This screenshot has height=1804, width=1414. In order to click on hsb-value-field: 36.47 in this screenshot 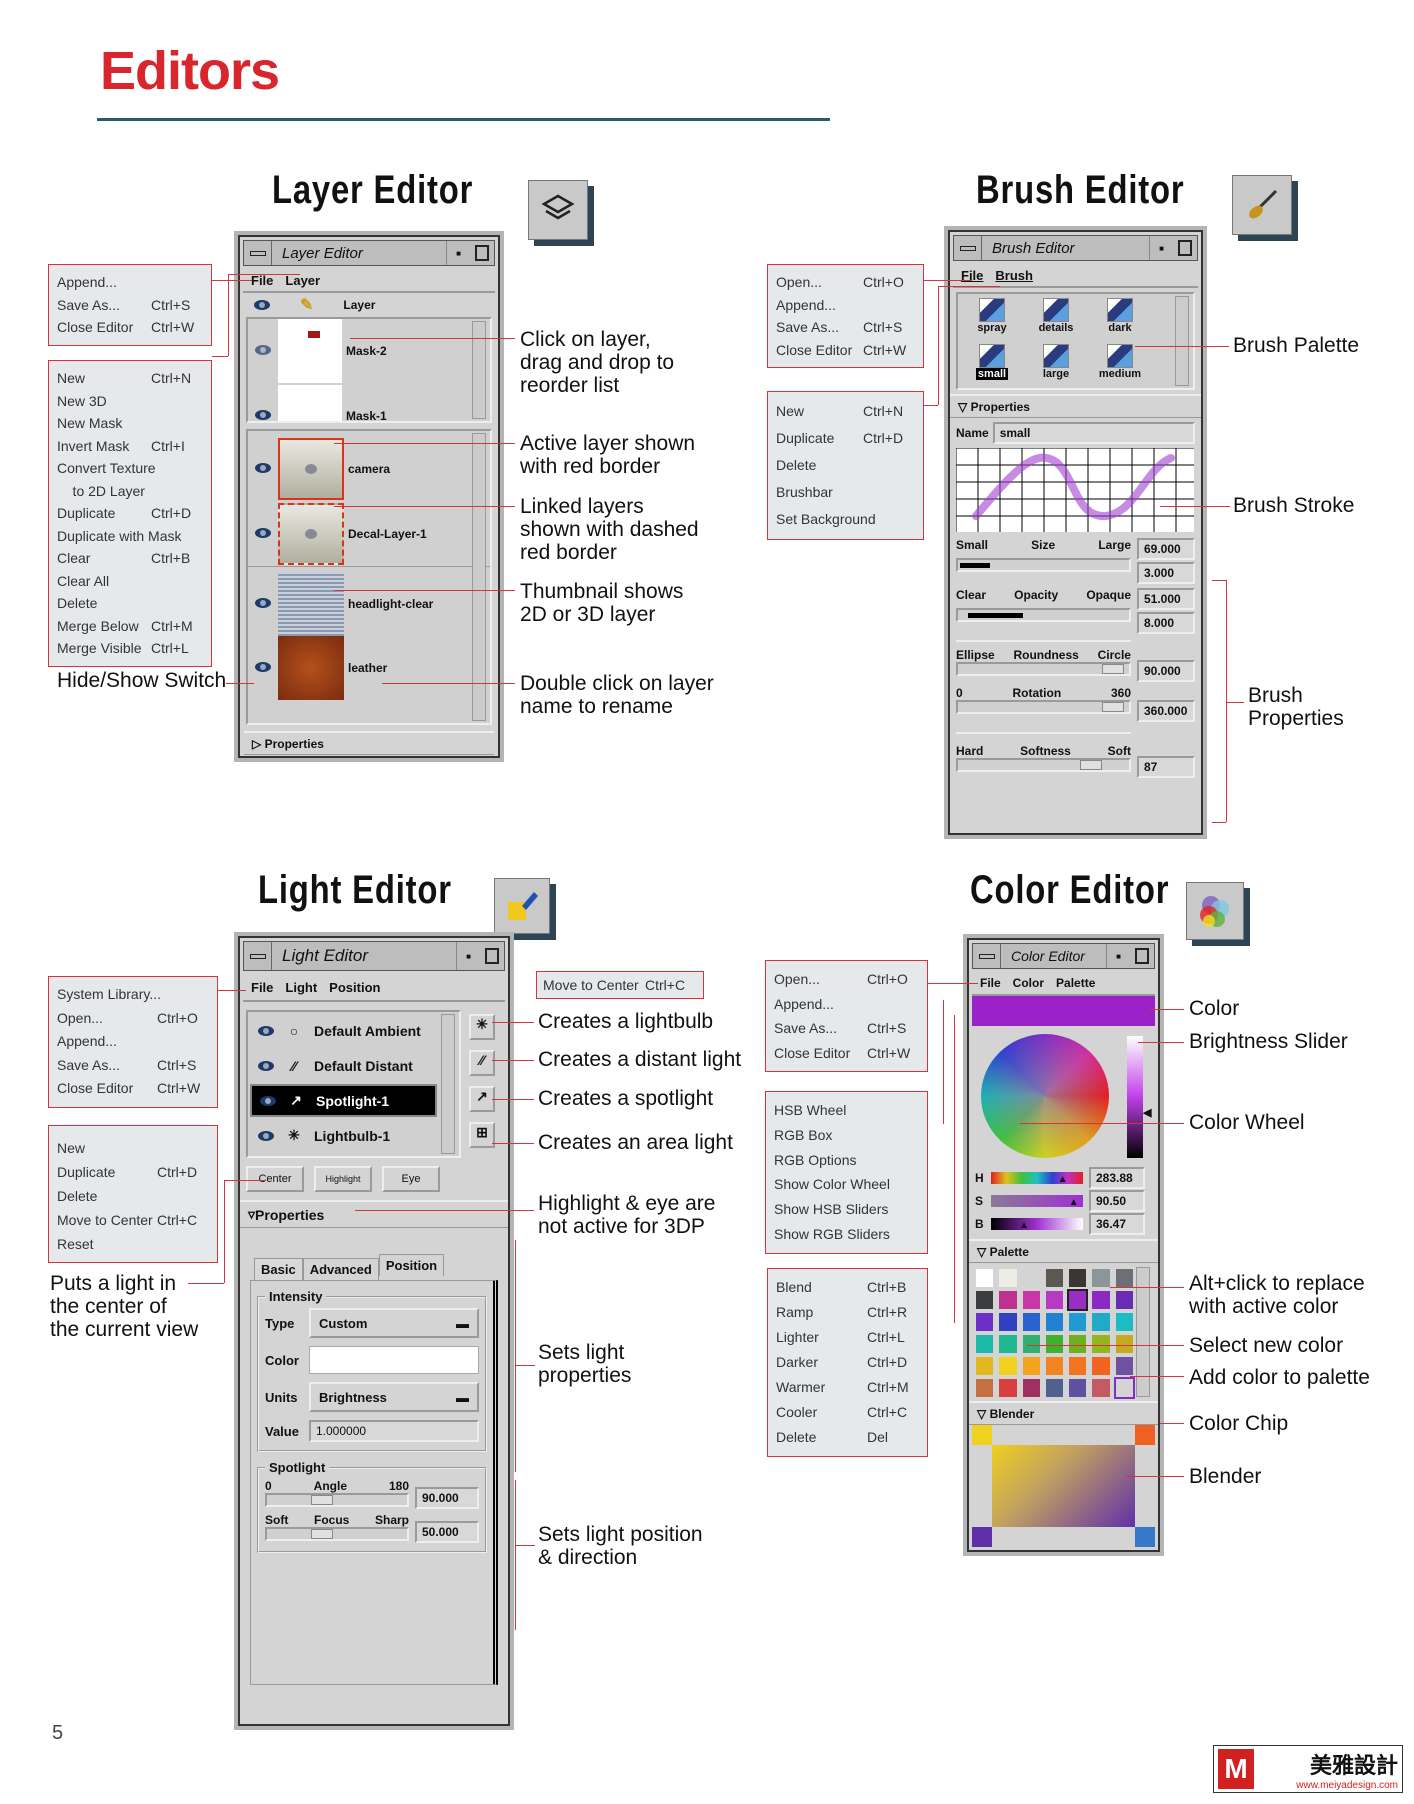, I will do `click(1117, 1223)`.